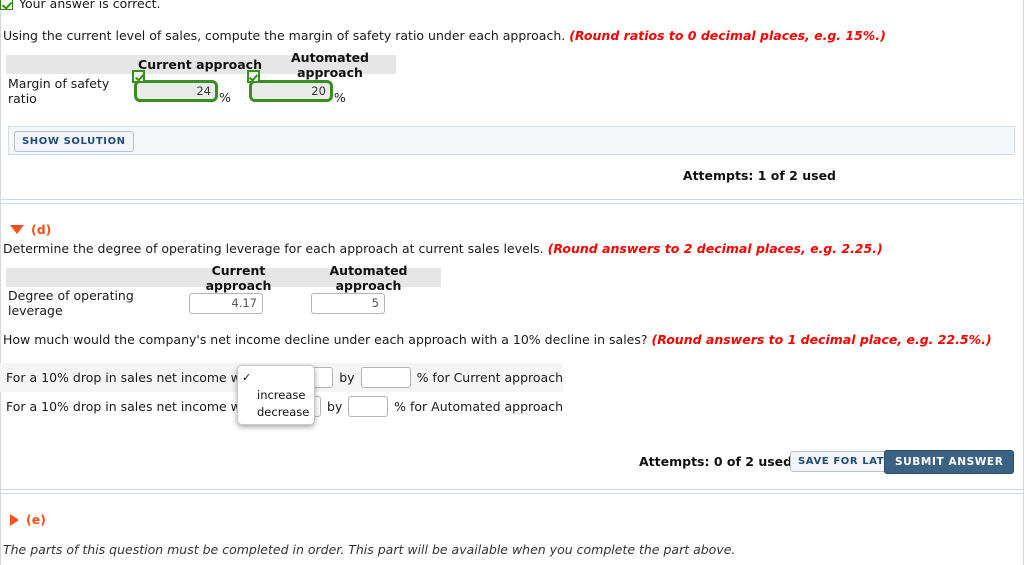 This screenshot has width=1024, height=565. What do you see at coordinates (478, 406) in the screenshot?
I see `sentence-2-tail: % for Automated approach` at bounding box center [478, 406].